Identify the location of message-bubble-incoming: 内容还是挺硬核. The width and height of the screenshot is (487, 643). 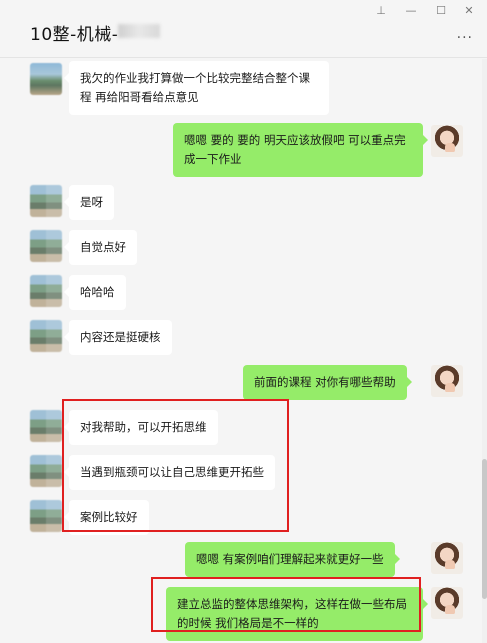
(118, 337).